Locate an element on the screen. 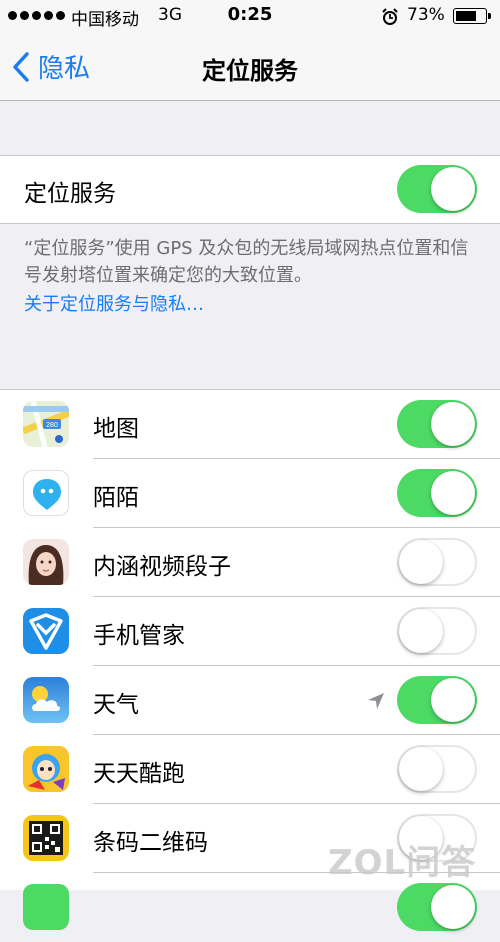 This screenshot has height=942, width=500. weather-location-toggle is located at coordinates (437, 700).